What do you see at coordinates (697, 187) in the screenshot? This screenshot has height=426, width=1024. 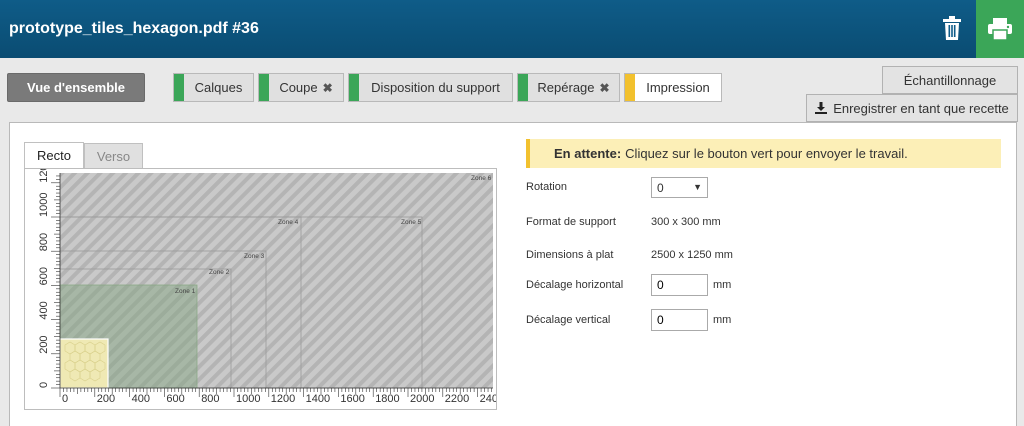 I see `dropdown-arrow-icon: ▼` at bounding box center [697, 187].